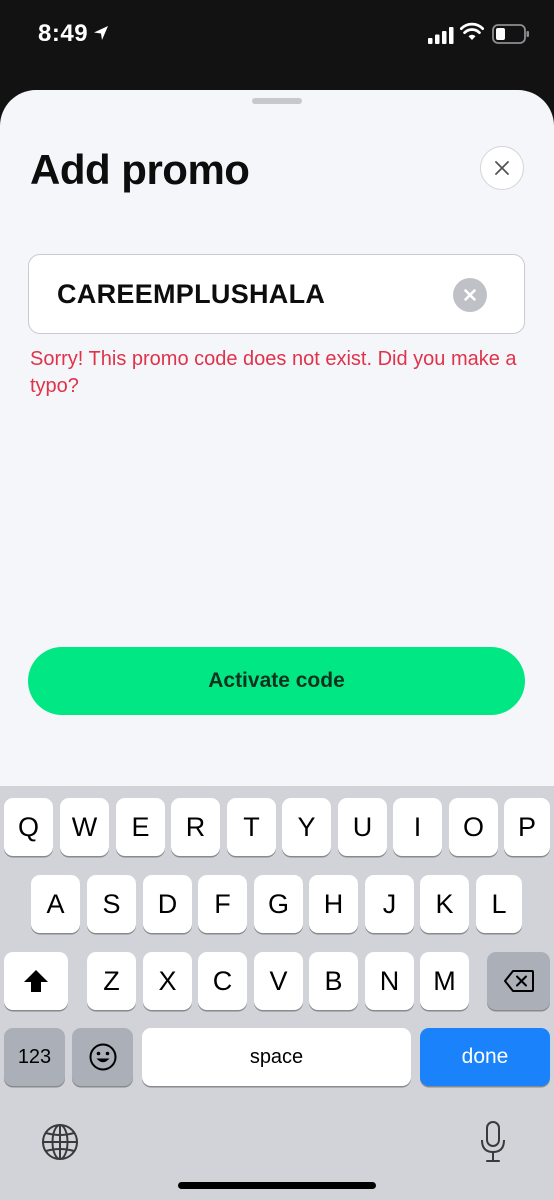 The height and width of the screenshot is (1200, 554). Describe the element at coordinates (441, 35) in the screenshot. I see `cellular-signal-icon` at that location.